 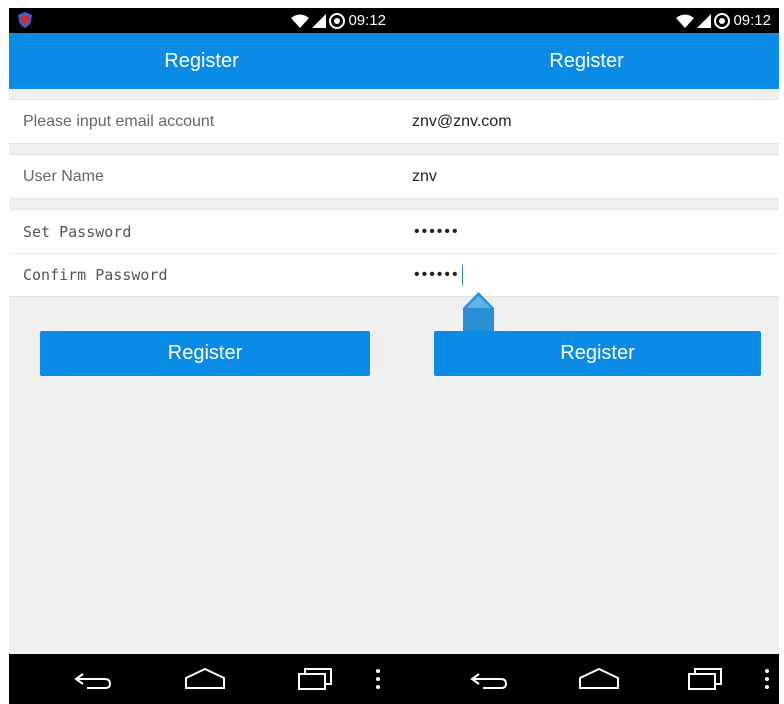 I want to click on confirm-password-input: Confirm Password, so click(x=201, y=274).